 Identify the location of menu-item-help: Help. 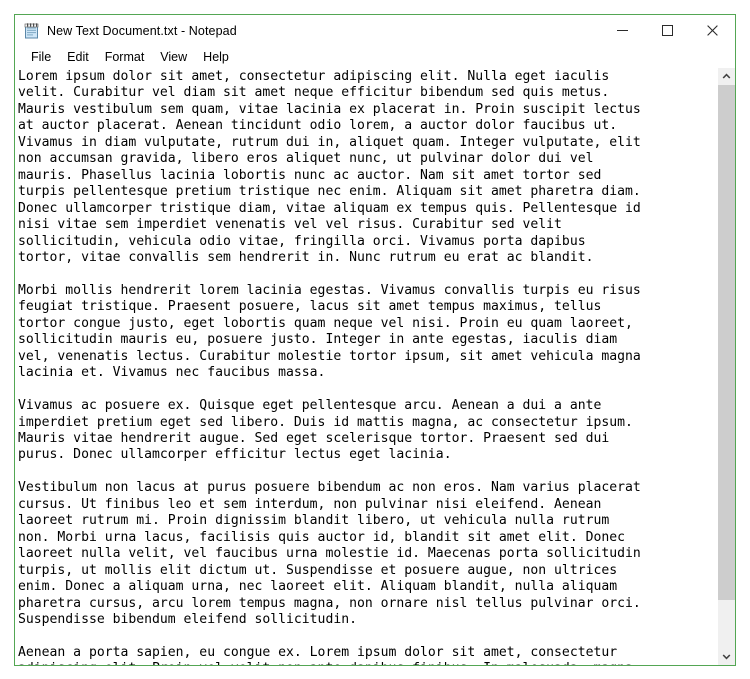
(216, 57).